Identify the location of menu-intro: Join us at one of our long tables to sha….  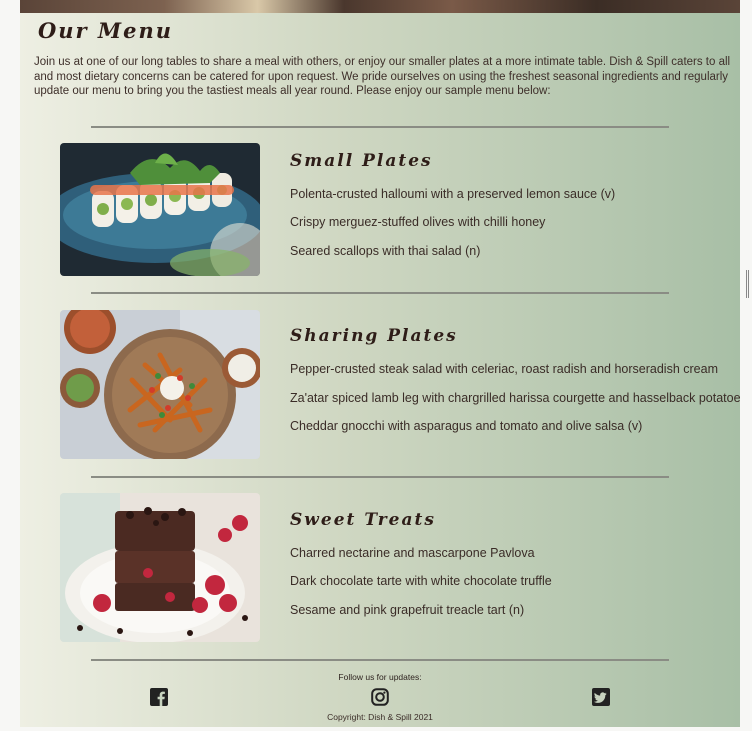
(382, 76).